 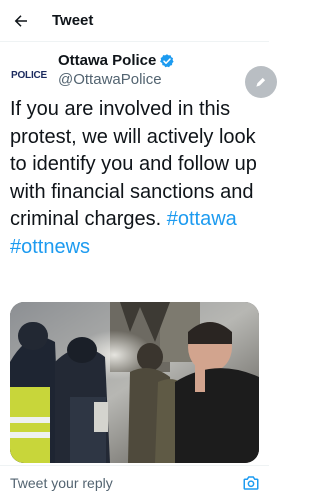 What do you see at coordinates (73, 20) in the screenshot?
I see `page-title: Tweet` at bounding box center [73, 20].